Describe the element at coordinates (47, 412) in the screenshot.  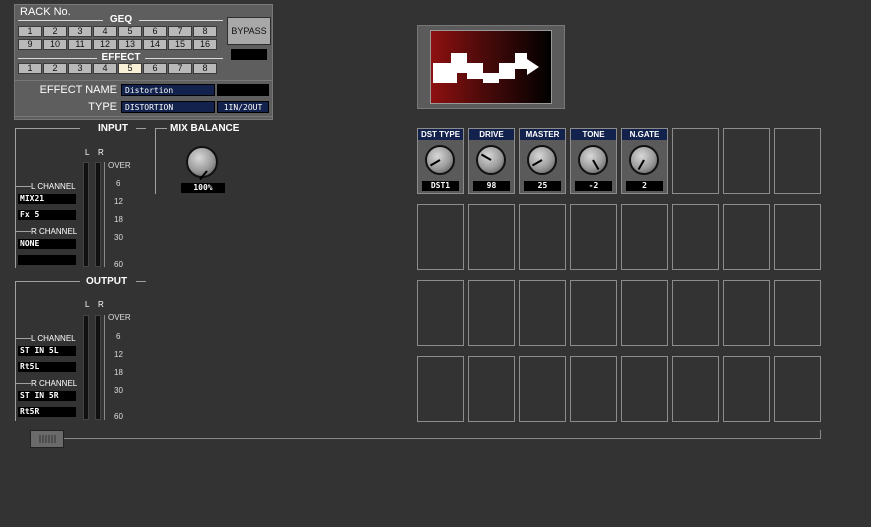
I see `output-r-channel-field-2: Rt5R` at that location.